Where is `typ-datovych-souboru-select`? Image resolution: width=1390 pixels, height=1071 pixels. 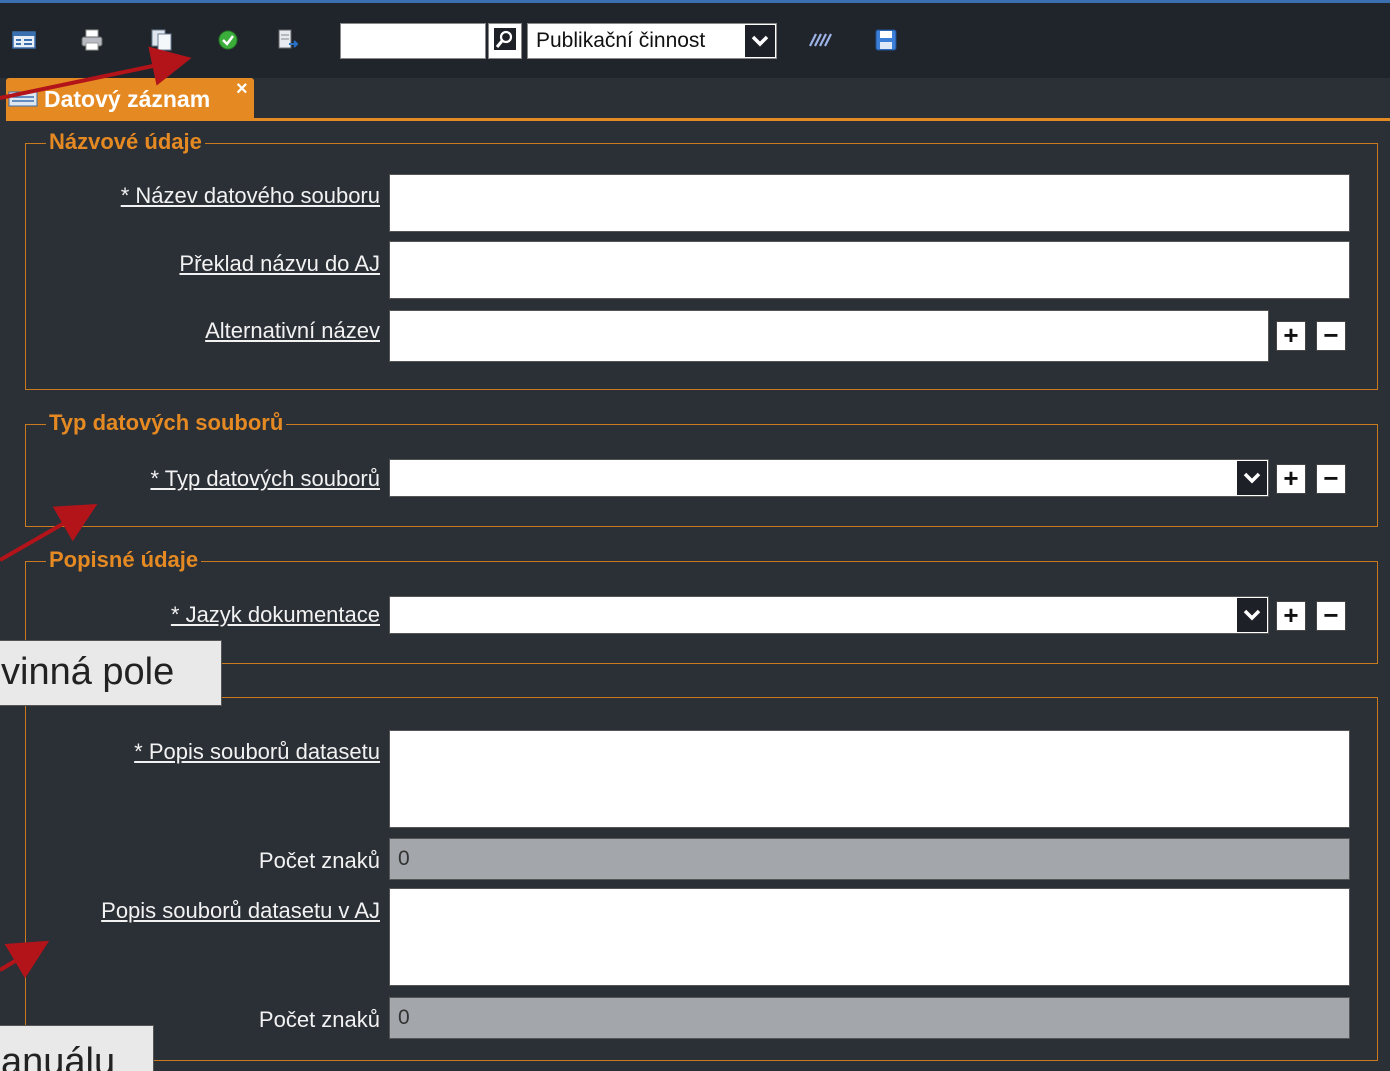 typ-datovych-souboru-select is located at coordinates (829, 478).